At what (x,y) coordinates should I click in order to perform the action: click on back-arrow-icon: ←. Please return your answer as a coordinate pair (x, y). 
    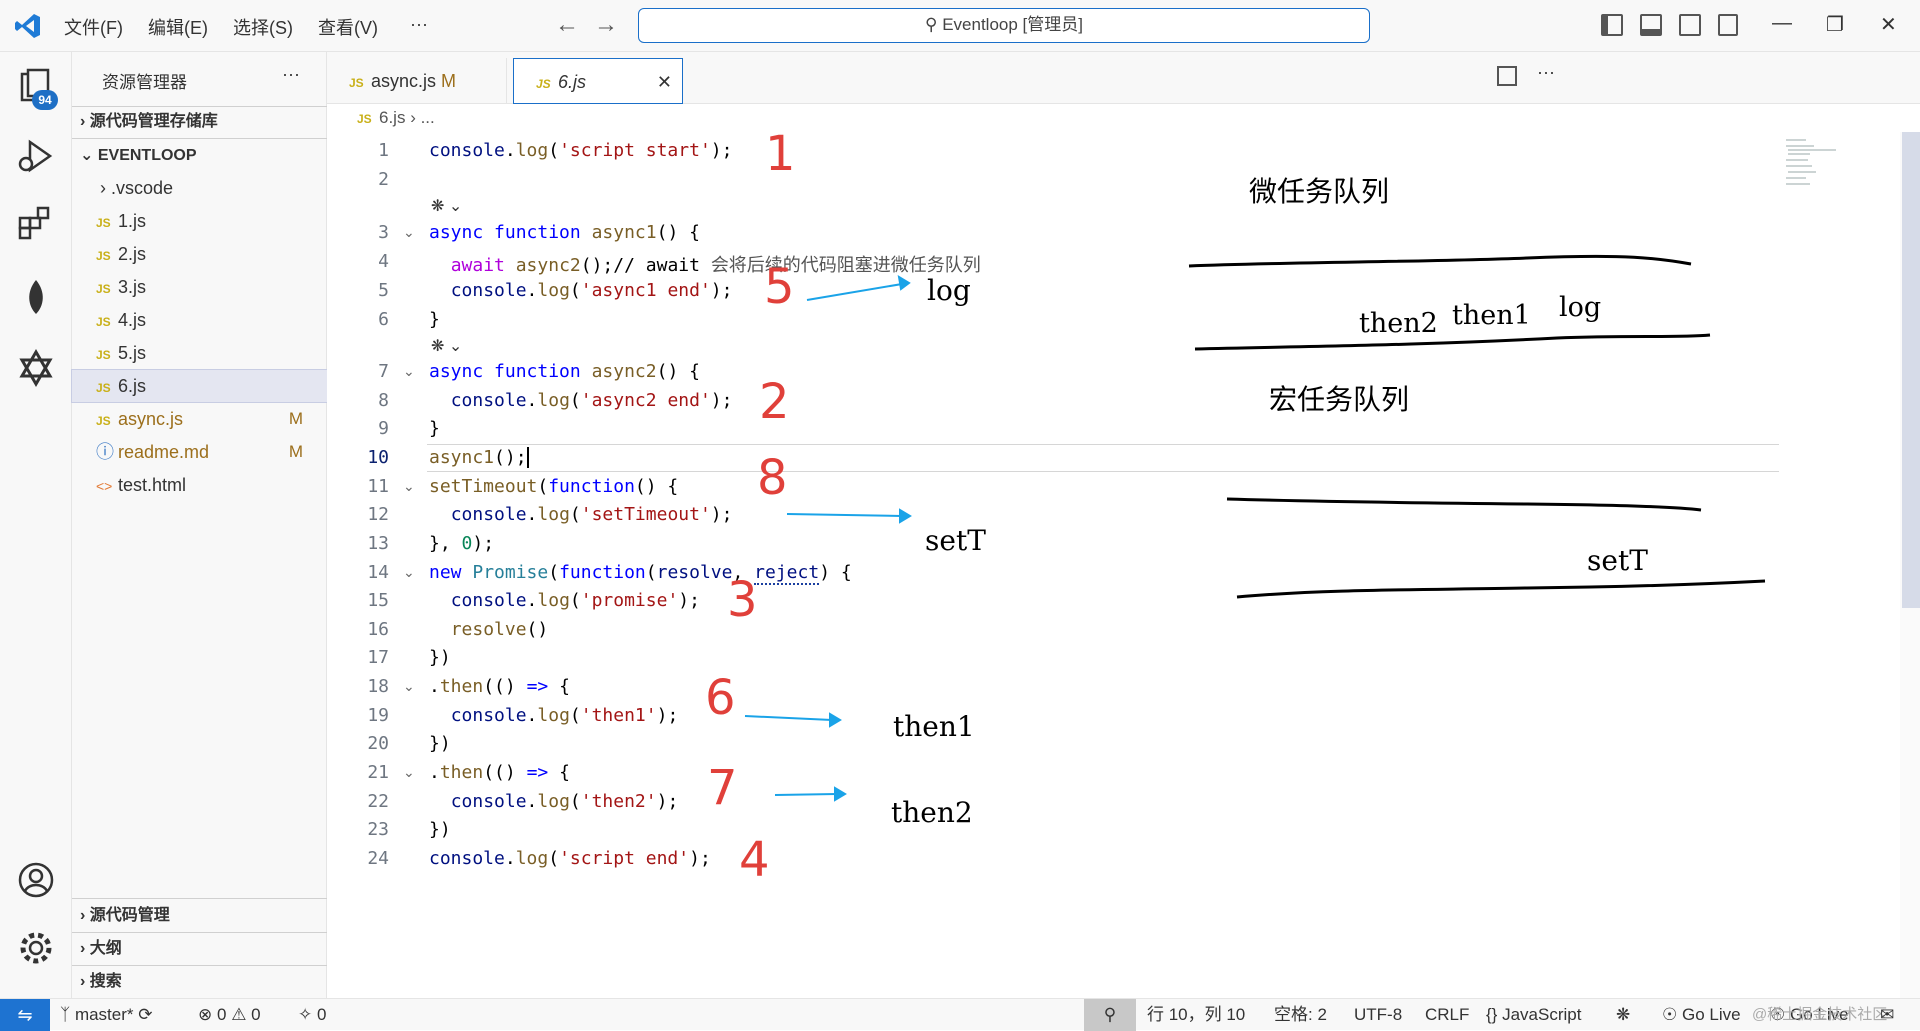
    Looking at the image, I should click on (567, 25).